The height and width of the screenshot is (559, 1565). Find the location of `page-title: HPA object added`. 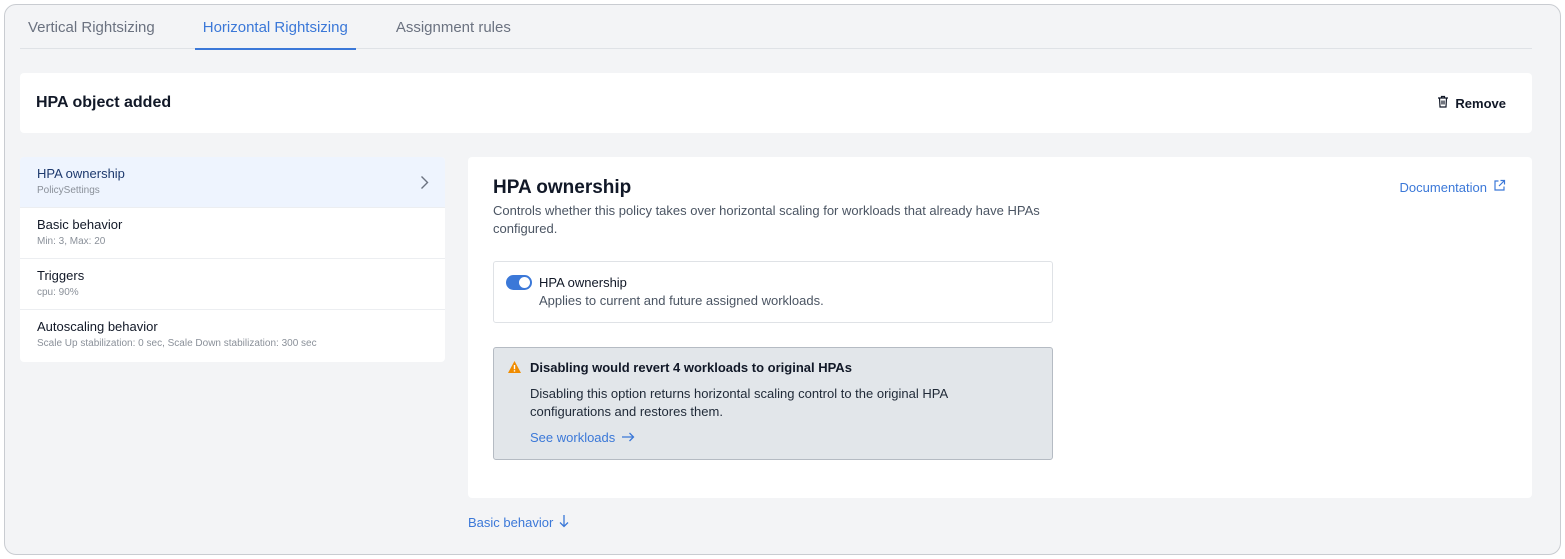

page-title: HPA object added is located at coordinates (104, 102).